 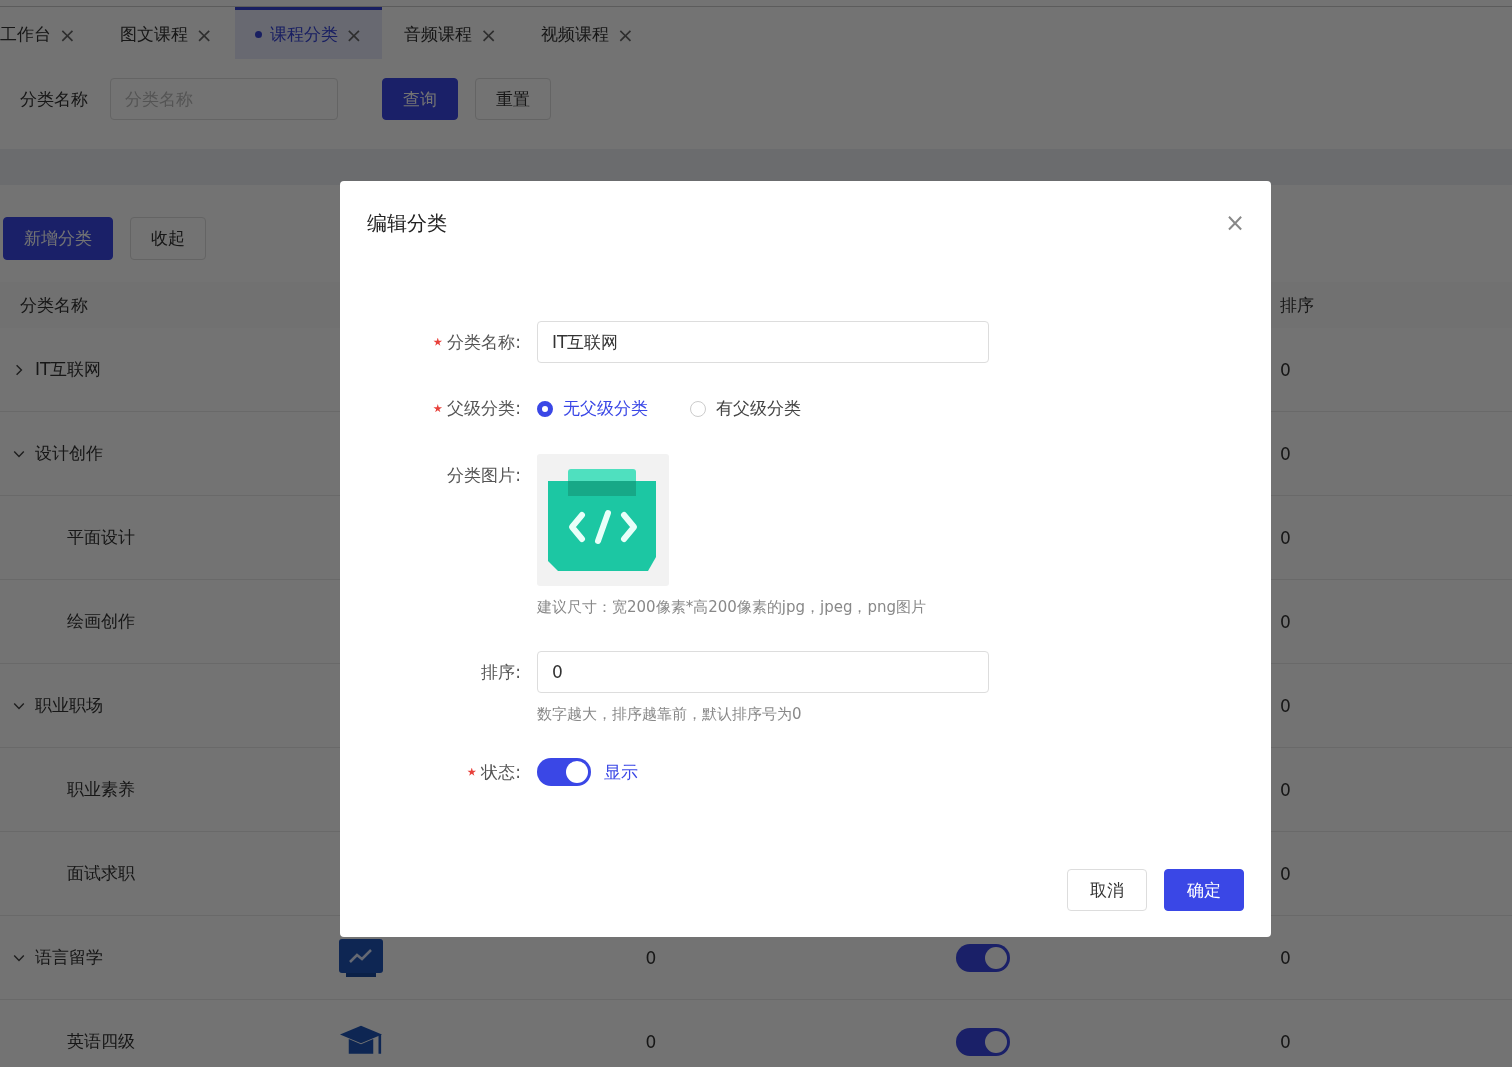 I want to click on tab: 课程分类 ×, so click(x=308, y=33).